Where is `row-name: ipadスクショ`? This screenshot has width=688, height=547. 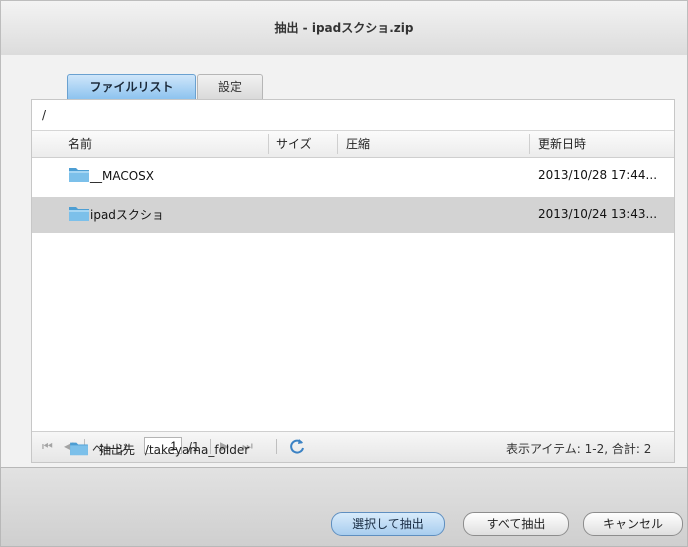 row-name: ipadスクショ is located at coordinates (127, 215).